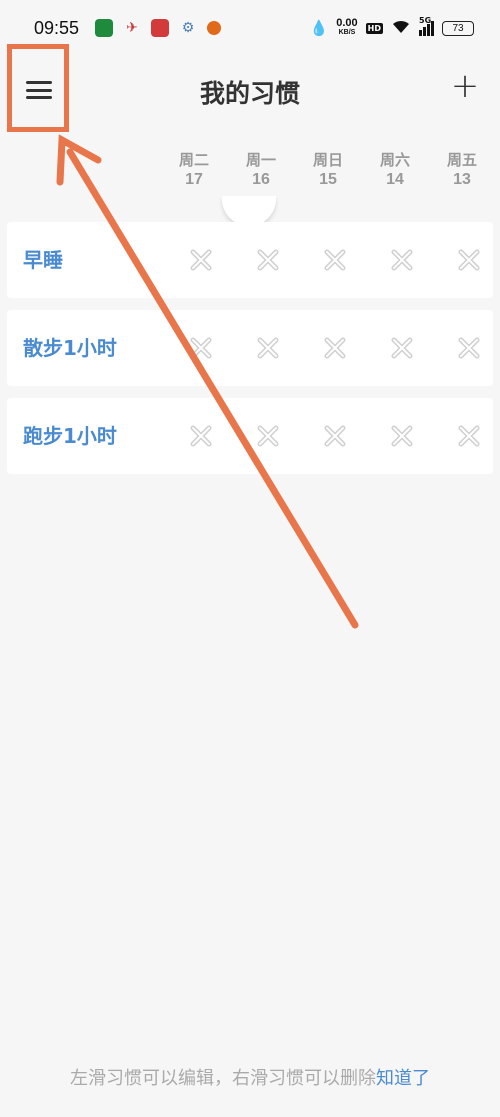 This screenshot has width=500, height=1117. I want to click on day-columns-header: 周二 17 周一 16 周日 15 周六 14 周五 13, so click(330, 172).